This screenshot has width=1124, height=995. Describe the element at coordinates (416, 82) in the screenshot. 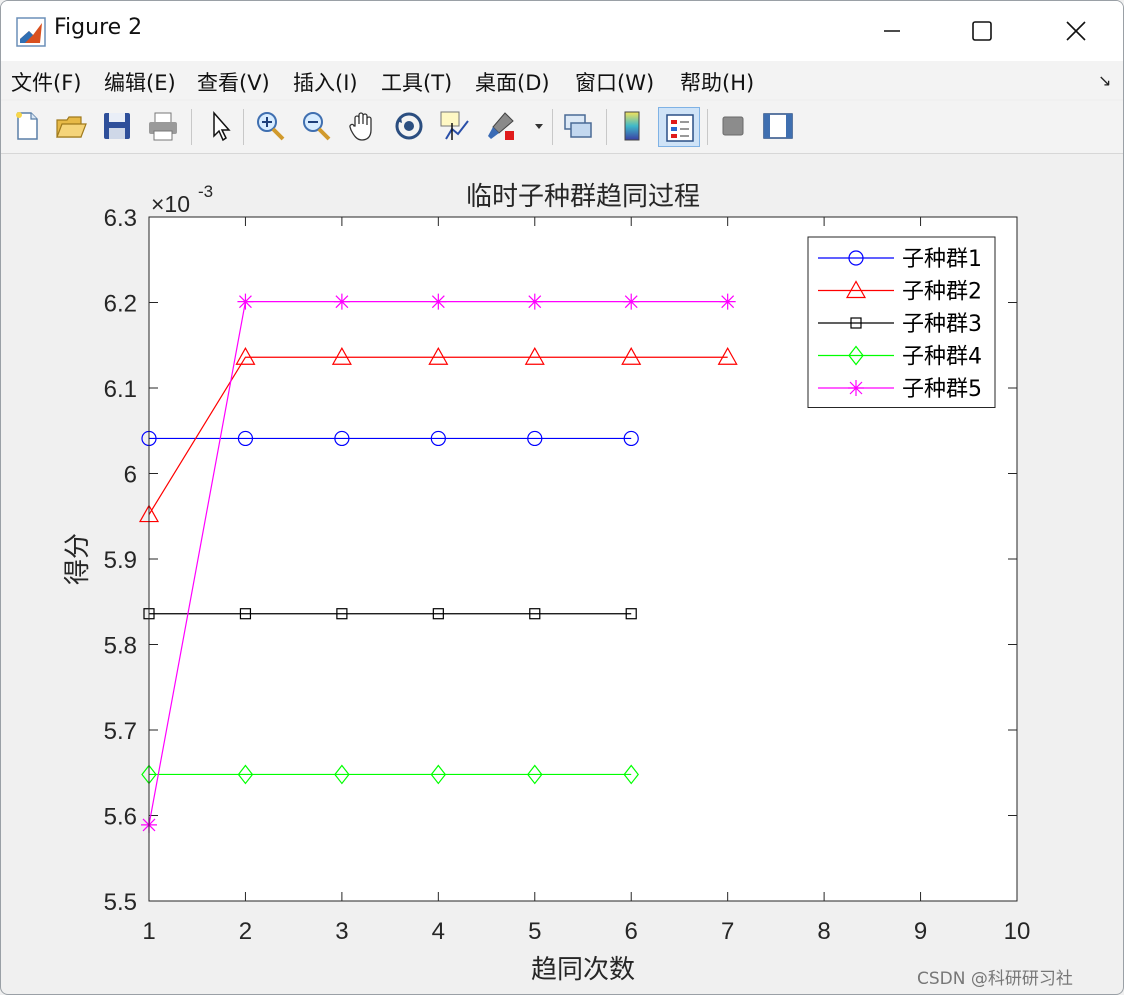

I see `menu-tools: 工具(T)` at that location.